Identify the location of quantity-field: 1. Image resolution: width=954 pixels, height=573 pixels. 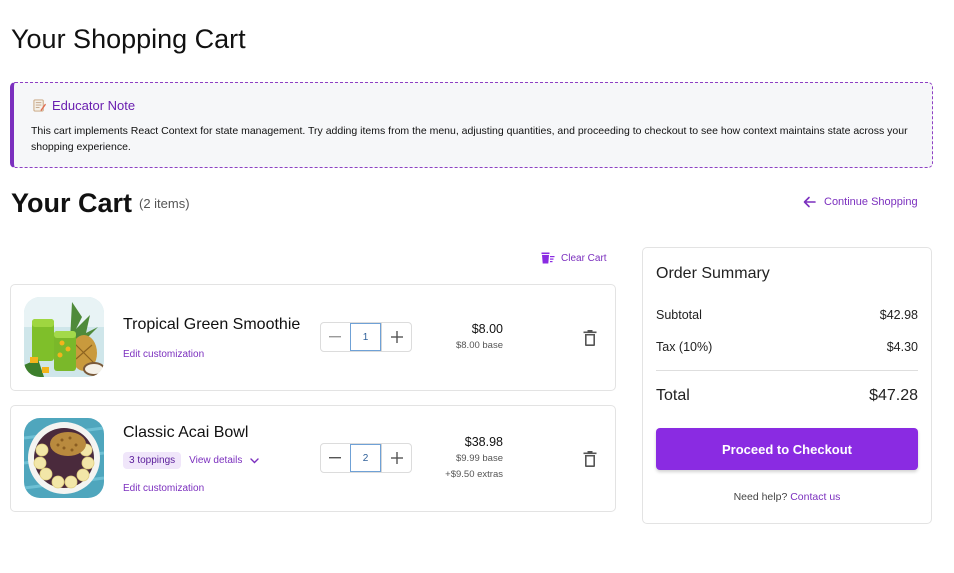
(365, 337).